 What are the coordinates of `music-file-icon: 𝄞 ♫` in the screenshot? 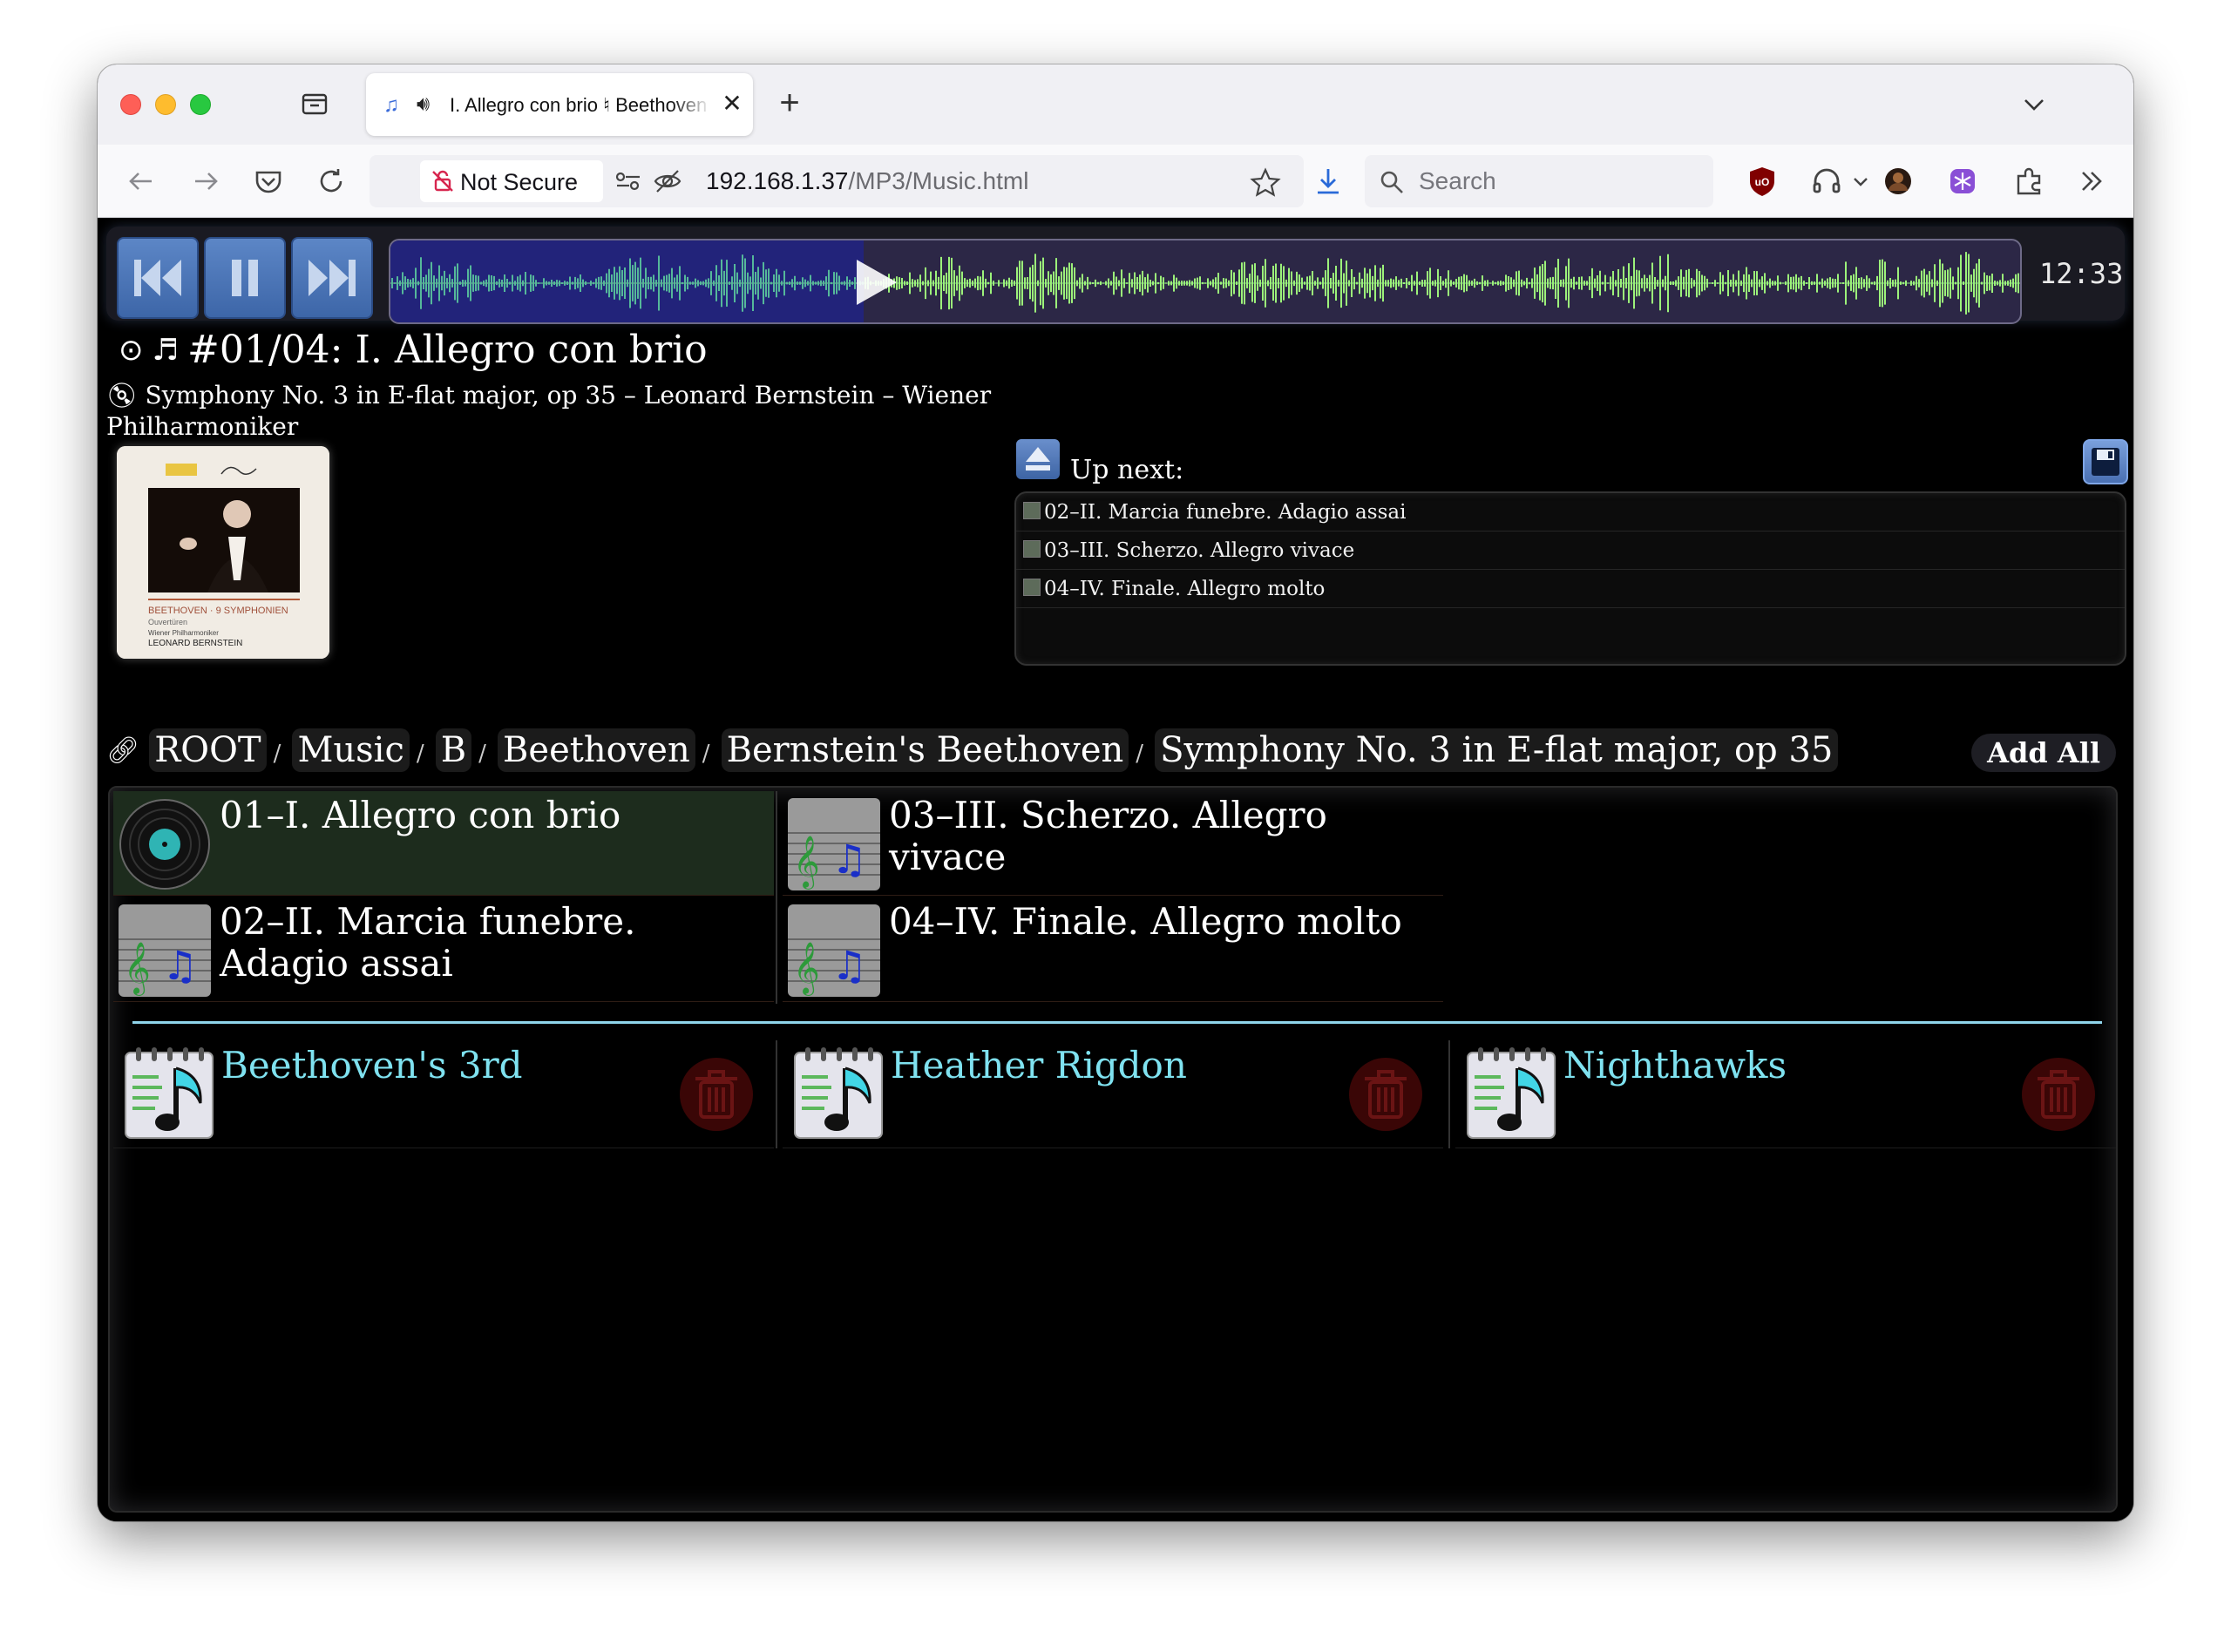 It's located at (165, 950).